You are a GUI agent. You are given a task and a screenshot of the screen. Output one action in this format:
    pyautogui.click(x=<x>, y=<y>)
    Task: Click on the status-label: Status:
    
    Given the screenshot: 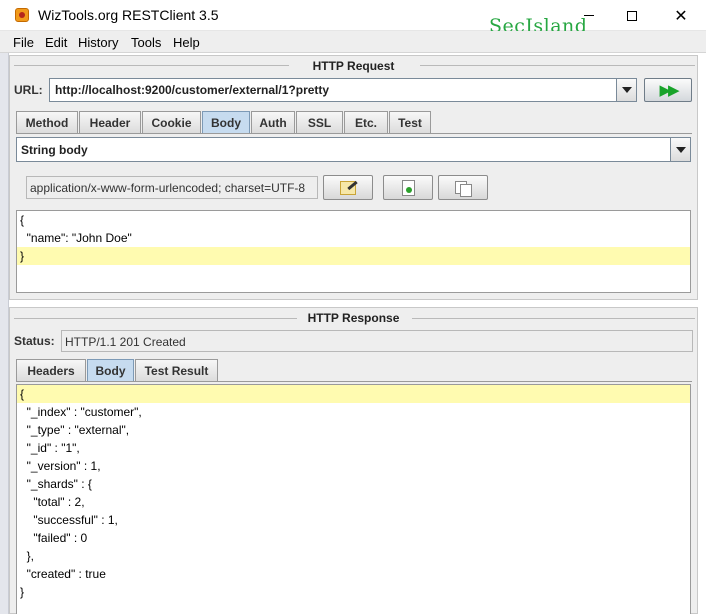 What is the action you would take?
    pyautogui.click(x=34, y=341)
    